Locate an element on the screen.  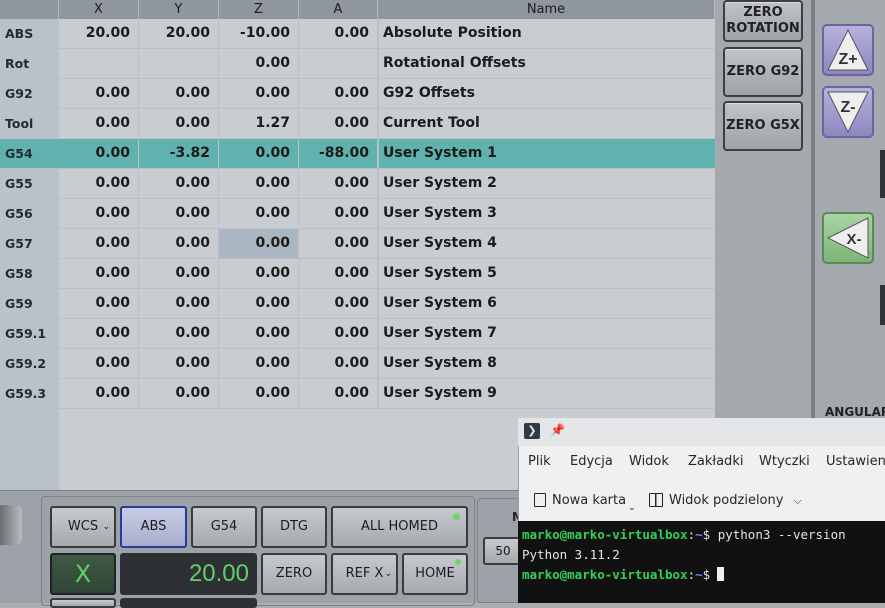
home-x-button: HOME is located at coordinates (435, 574).